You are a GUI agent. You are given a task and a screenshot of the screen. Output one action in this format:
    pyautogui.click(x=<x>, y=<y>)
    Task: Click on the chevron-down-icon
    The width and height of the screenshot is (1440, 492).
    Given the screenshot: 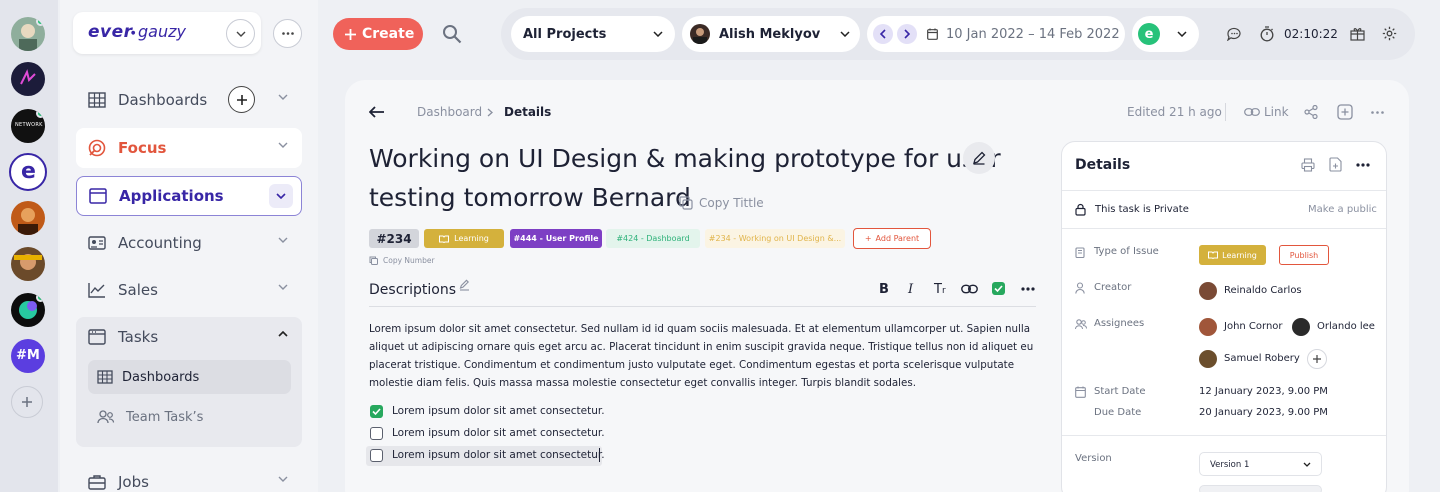 What is the action you would take?
    pyautogui.click(x=1307, y=464)
    